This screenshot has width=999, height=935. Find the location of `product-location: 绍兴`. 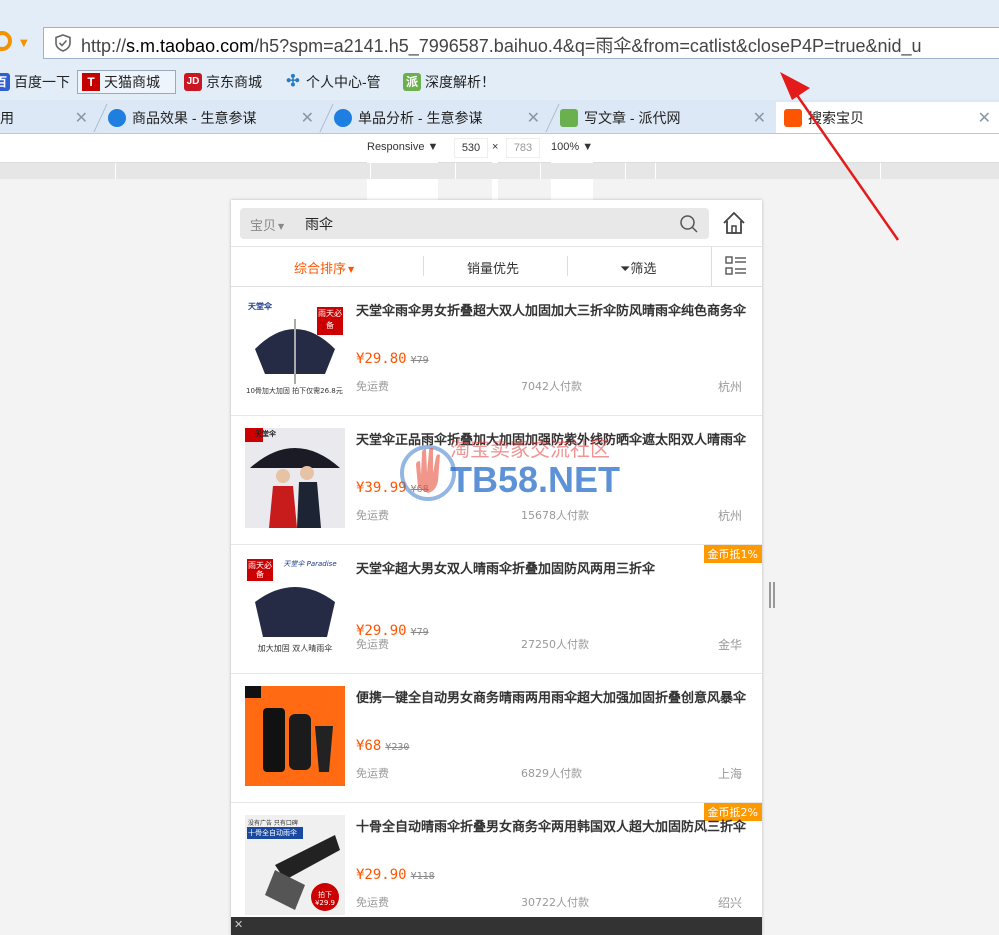

product-location: 绍兴 is located at coordinates (729, 903).